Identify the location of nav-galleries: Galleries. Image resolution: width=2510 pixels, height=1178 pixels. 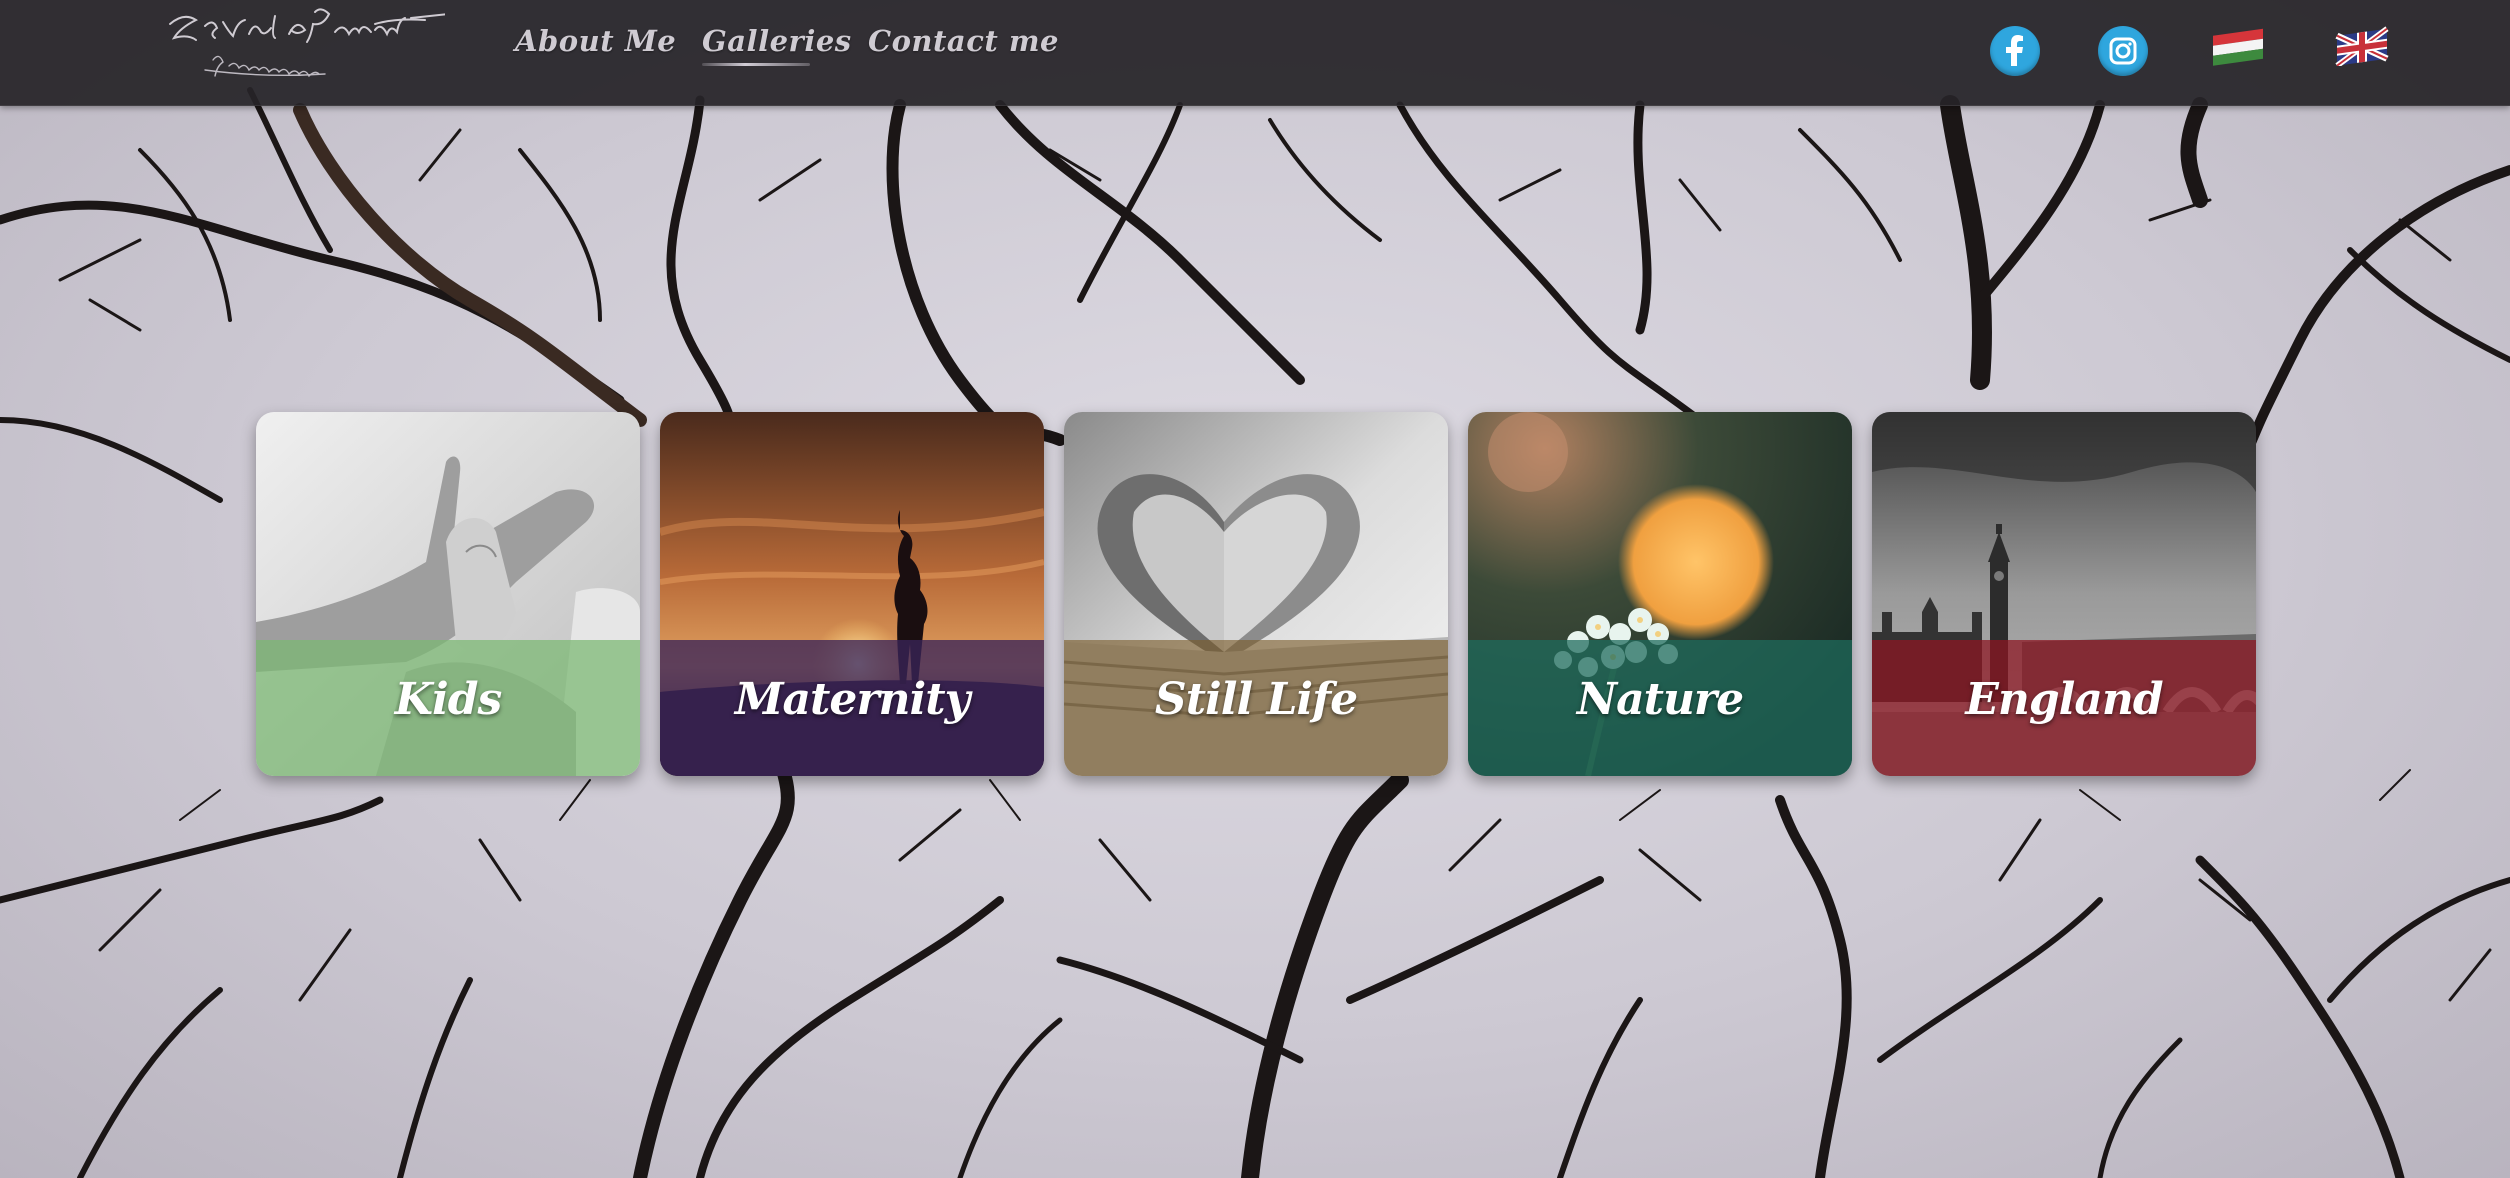
(777, 46).